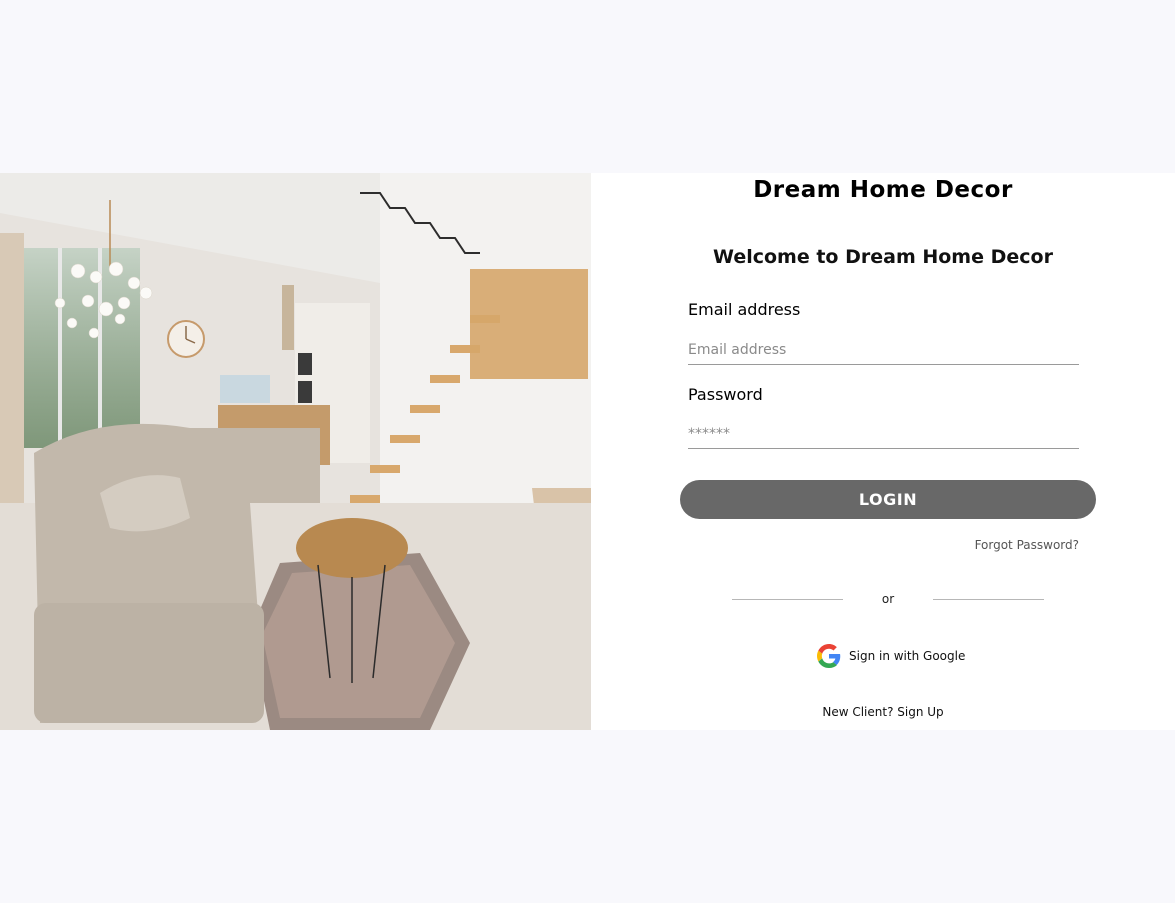 Image resolution: width=1175 pixels, height=903 pixels. What do you see at coordinates (988, 599) in the screenshot?
I see `divider-line-right` at bounding box center [988, 599].